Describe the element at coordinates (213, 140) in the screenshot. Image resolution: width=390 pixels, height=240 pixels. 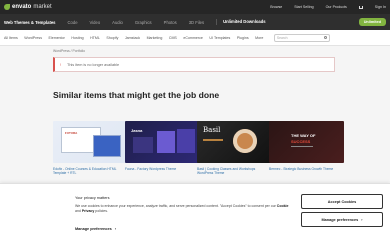
I see `decor-bar` at that location.